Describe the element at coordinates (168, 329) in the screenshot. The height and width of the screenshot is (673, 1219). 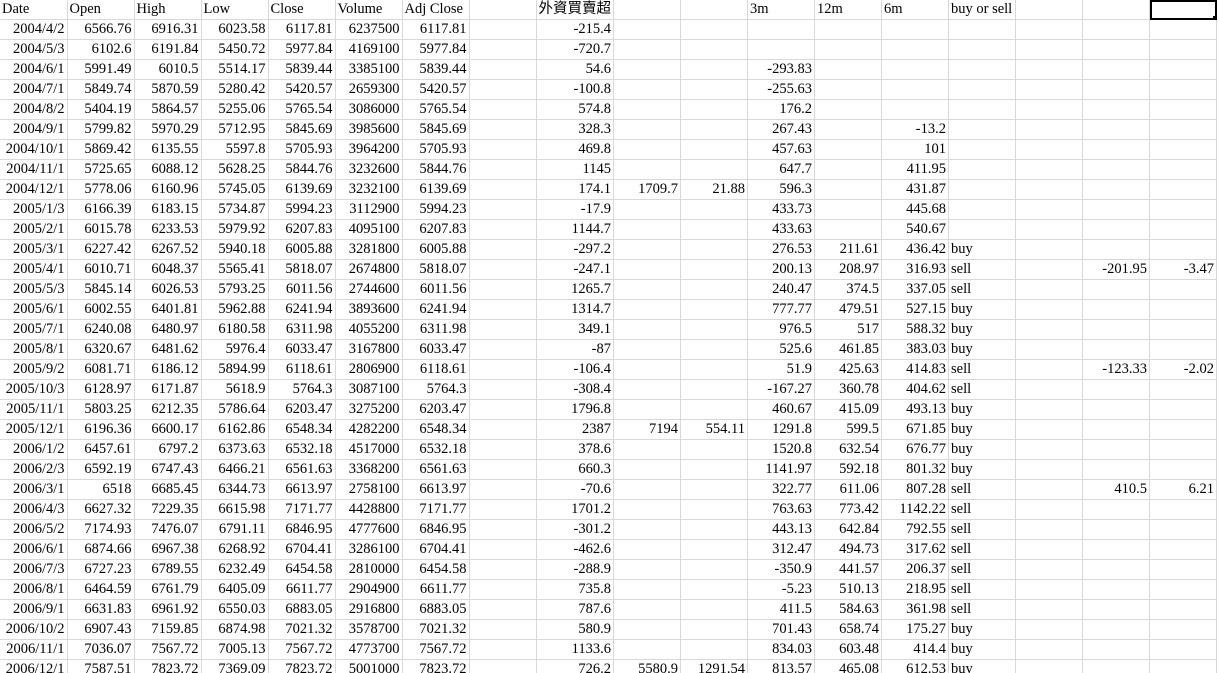
I see `value-cell: 6480.97` at that location.